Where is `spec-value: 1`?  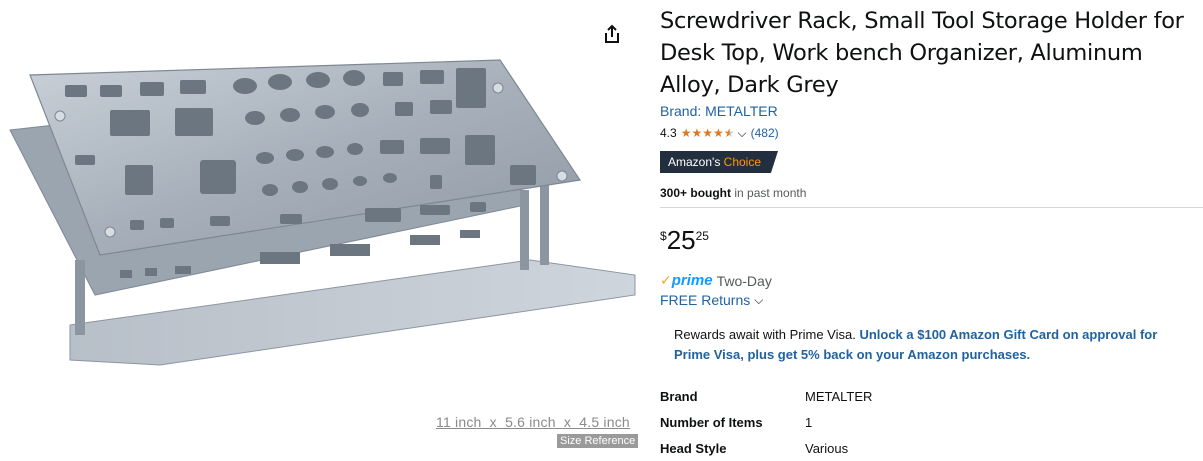 spec-value: 1 is located at coordinates (809, 422).